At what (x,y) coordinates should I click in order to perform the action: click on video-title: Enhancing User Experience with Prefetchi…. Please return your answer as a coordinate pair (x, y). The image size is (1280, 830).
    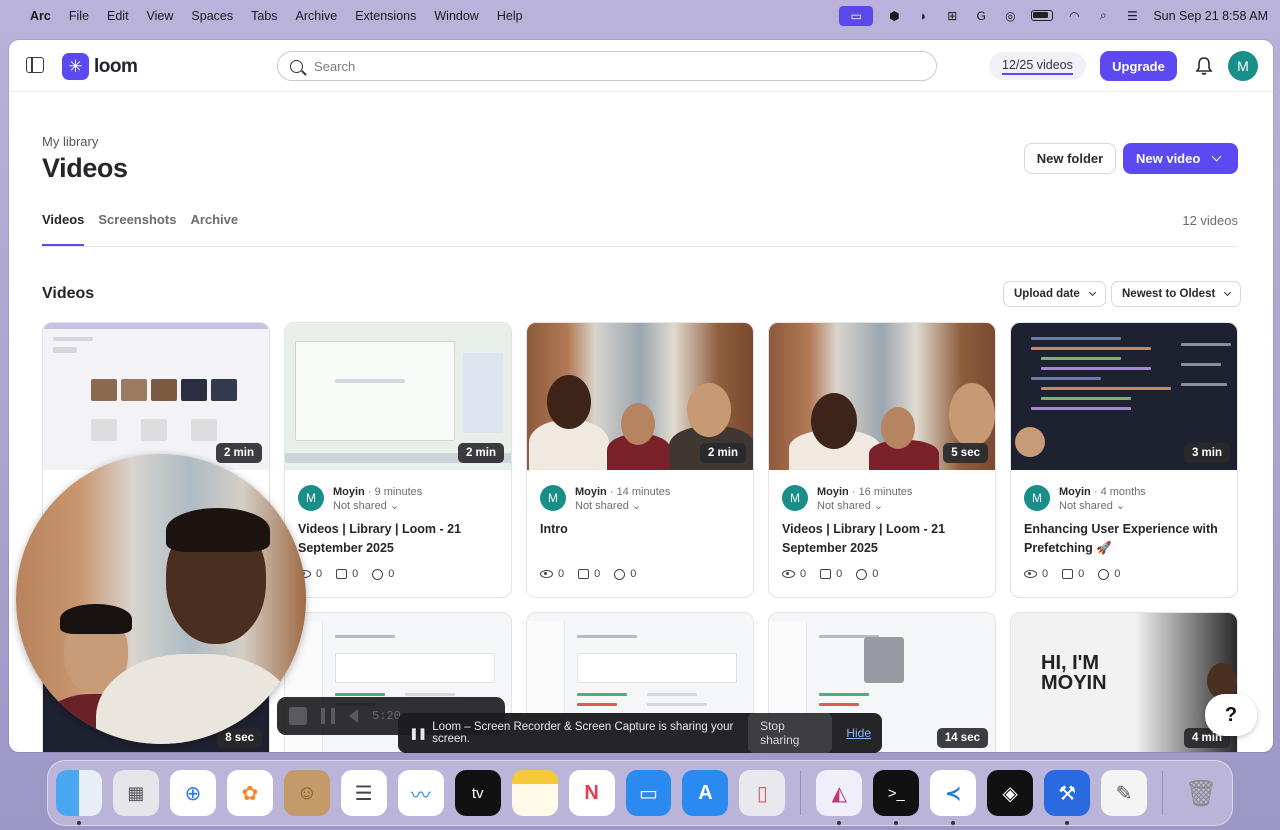
    Looking at the image, I should click on (1126, 539).